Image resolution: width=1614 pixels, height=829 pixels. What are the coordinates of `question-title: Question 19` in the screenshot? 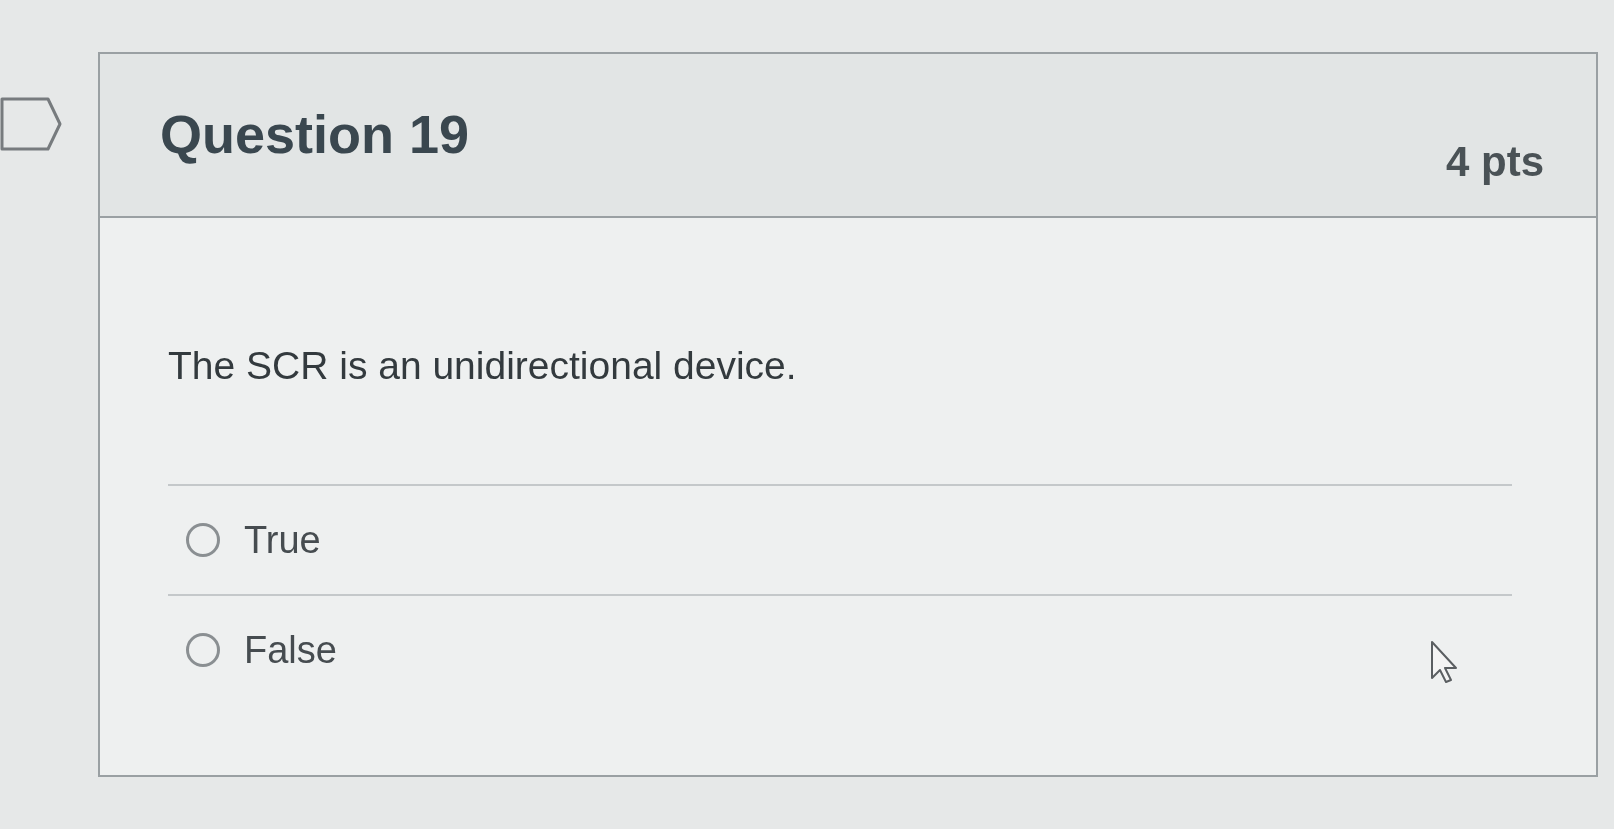 It's located at (315, 134).